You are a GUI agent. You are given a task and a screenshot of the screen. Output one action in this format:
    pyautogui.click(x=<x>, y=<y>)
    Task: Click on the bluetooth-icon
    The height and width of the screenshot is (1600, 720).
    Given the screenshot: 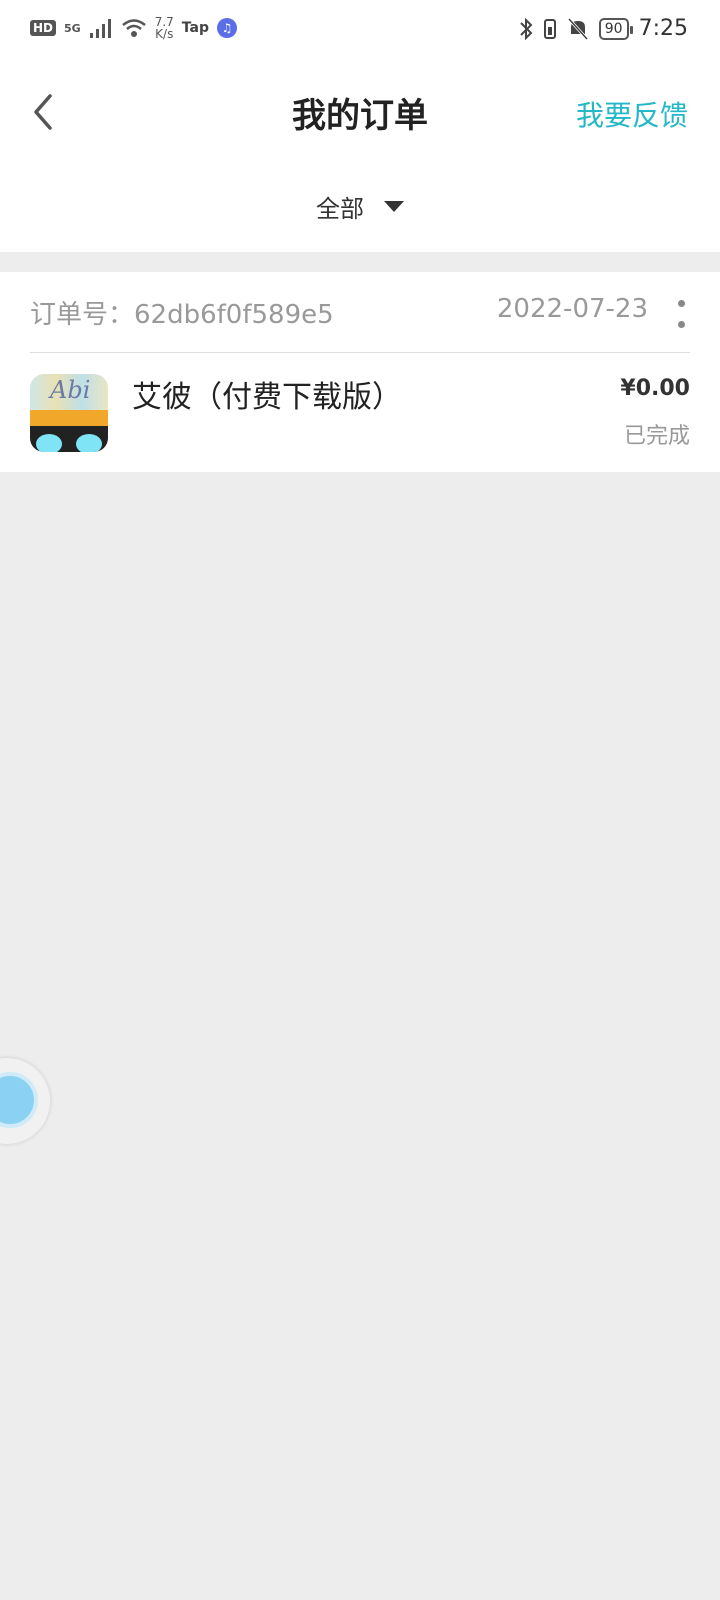 What is the action you would take?
    pyautogui.click(x=526, y=28)
    